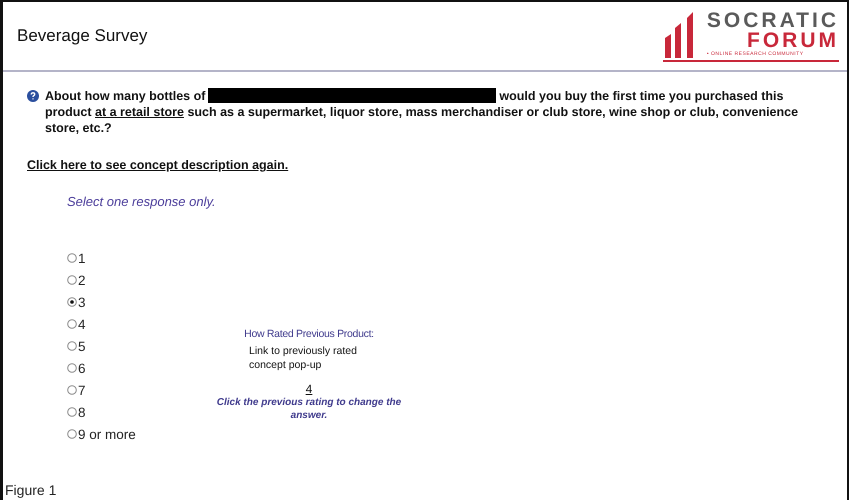 This screenshot has width=849, height=500. I want to click on radio-option: 8, so click(76, 412).